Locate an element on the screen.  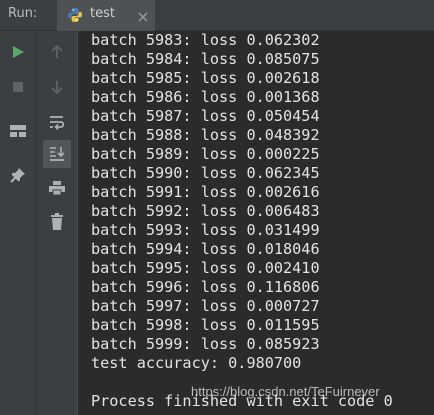
clear-button is located at coordinates (57, 222).